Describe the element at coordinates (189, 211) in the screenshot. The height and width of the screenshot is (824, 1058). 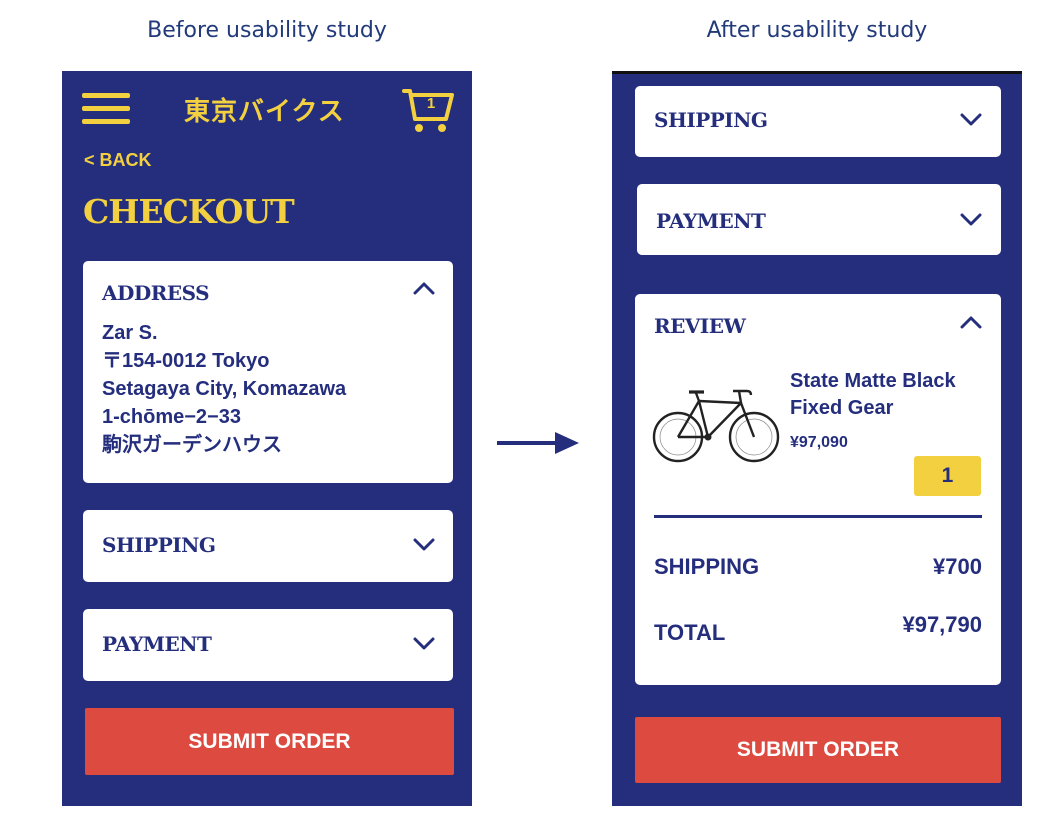
I see `page-title: CHECKOUT` at that location.